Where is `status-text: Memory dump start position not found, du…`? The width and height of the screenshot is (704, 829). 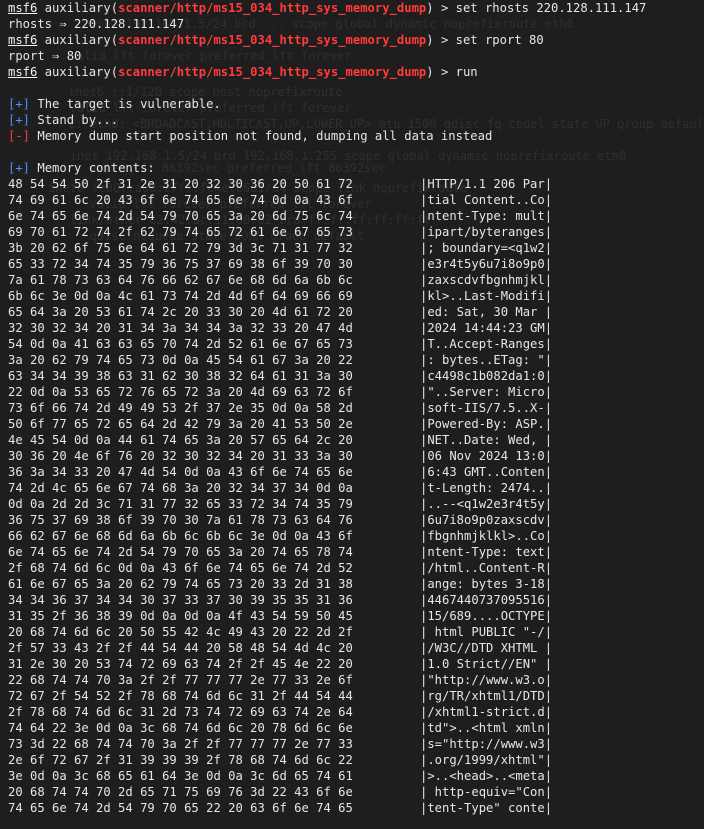 status-text: Memory dump start position not found, du… is located at coordinates (261, 136).